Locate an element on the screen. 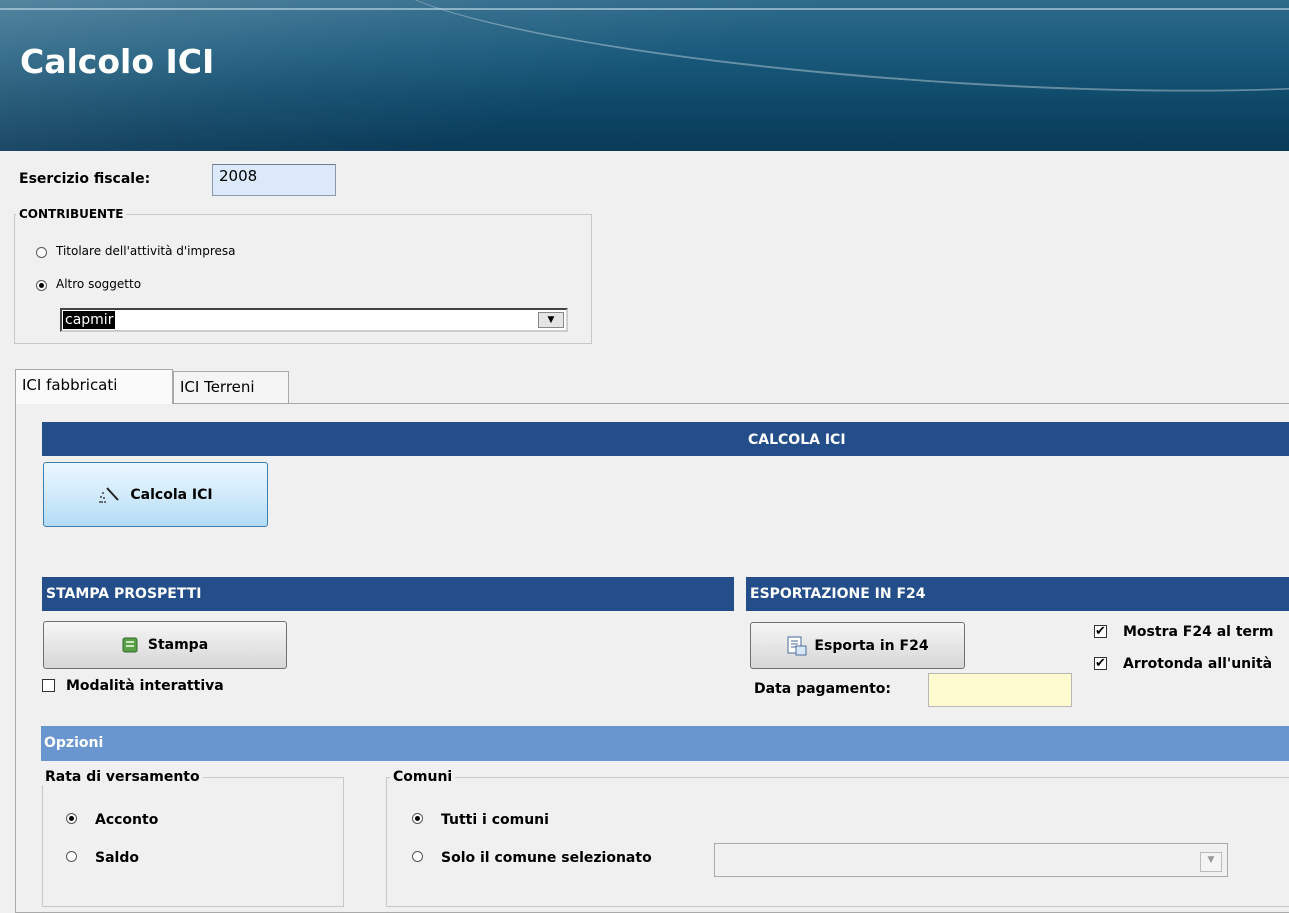  radio-altro-label: Altro soggetto is located at coordinates (99, 284).